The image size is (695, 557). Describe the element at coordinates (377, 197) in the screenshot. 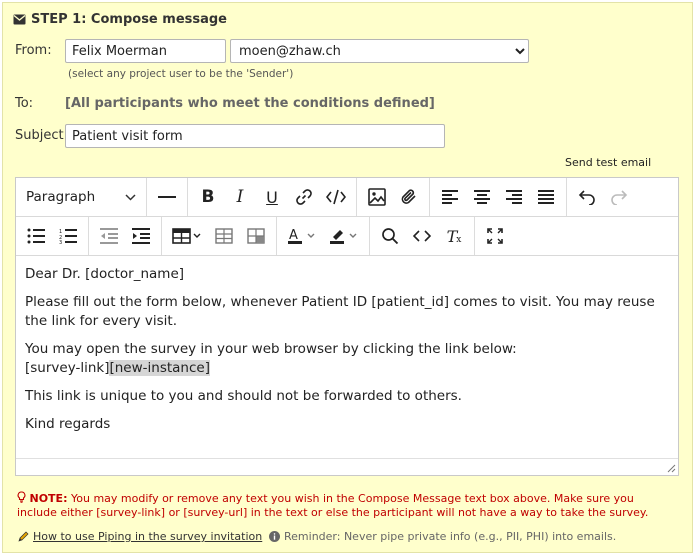

I see `image-icon` at that location.